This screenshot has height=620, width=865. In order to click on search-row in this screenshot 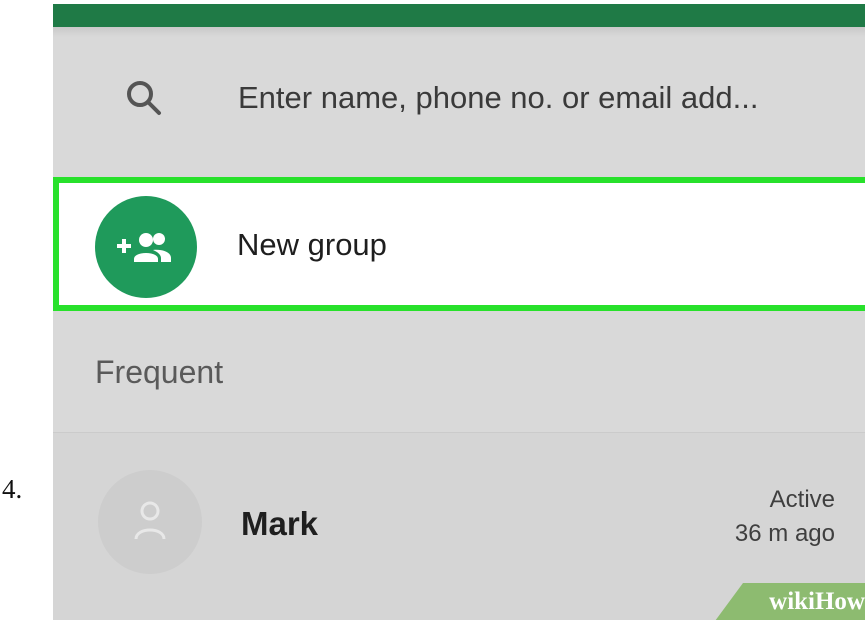, I will do `click(459, 100)`.